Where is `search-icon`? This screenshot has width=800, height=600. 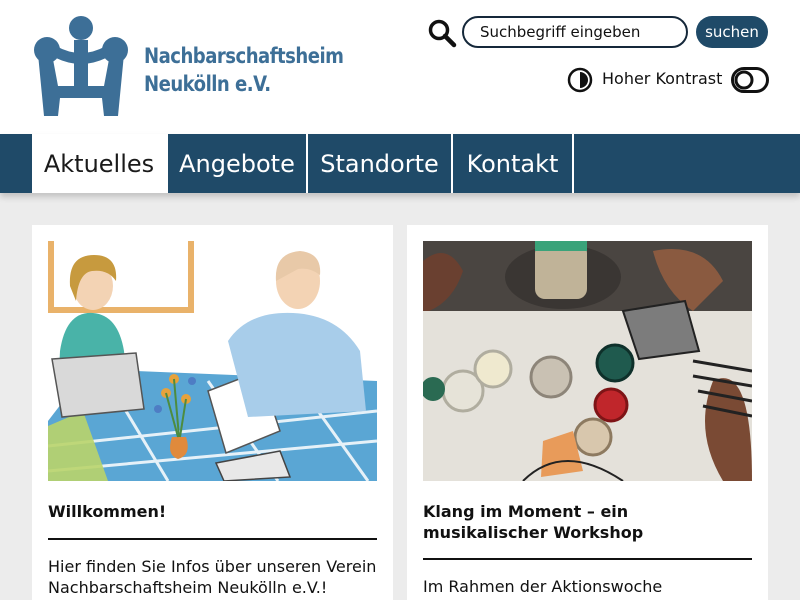 search-icon is located at coordinates (442, 33).